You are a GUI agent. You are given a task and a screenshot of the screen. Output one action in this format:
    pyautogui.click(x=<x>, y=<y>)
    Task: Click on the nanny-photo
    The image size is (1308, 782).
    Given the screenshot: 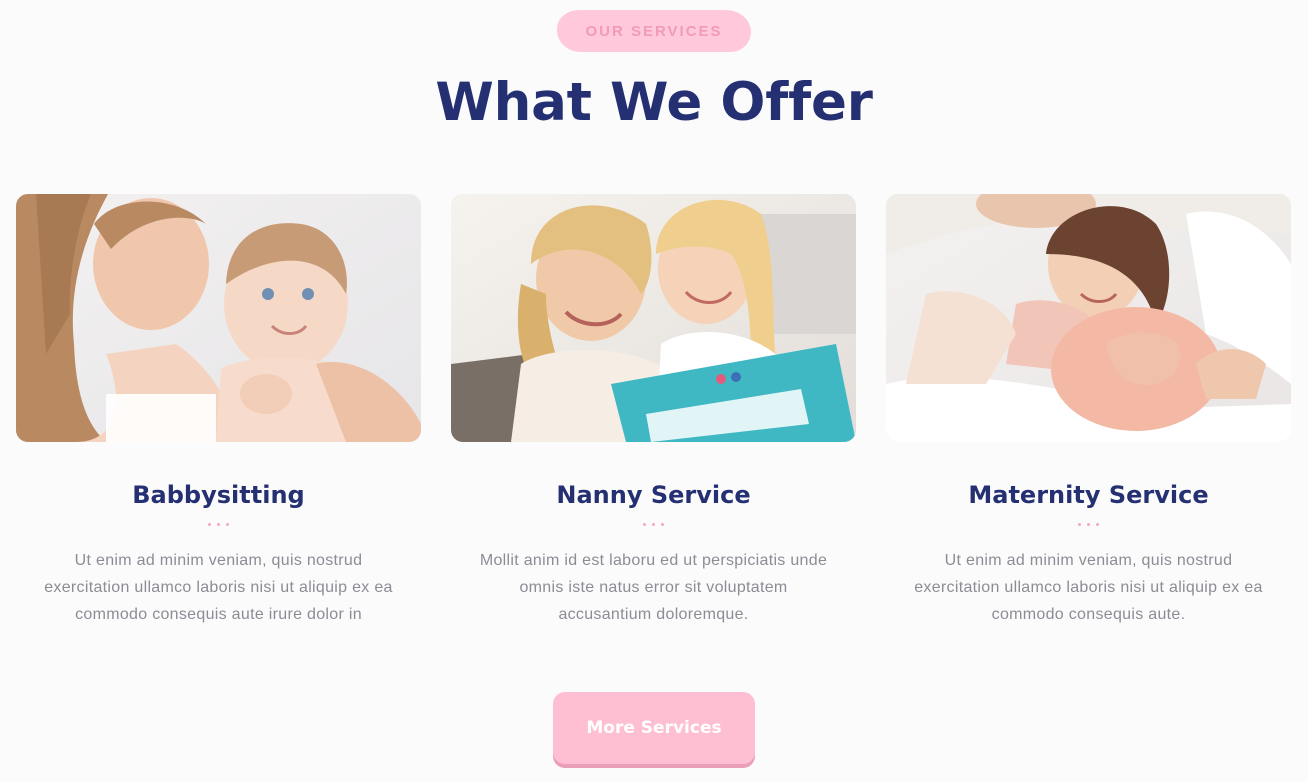 What is the action you would take?
    pyautogui.click(x=653, y=318)
    